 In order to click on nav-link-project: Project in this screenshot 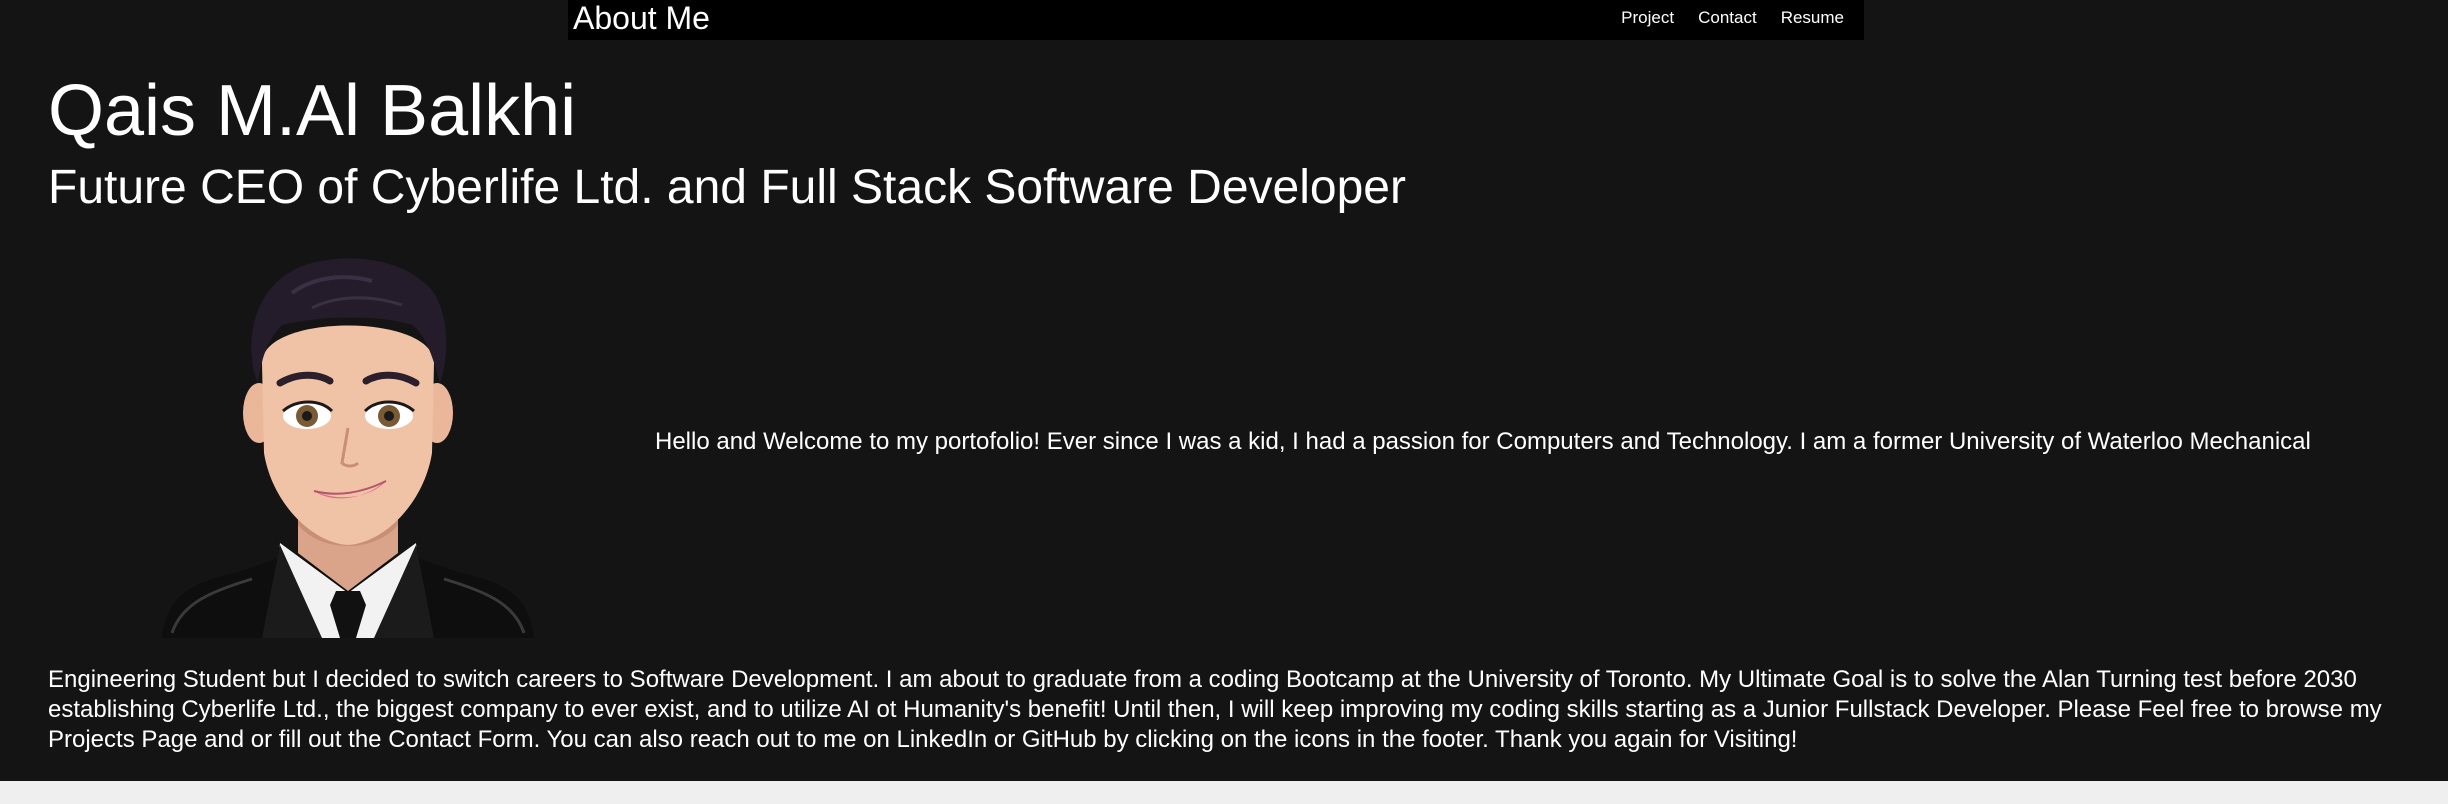, I will do `click(1647, 18)`.